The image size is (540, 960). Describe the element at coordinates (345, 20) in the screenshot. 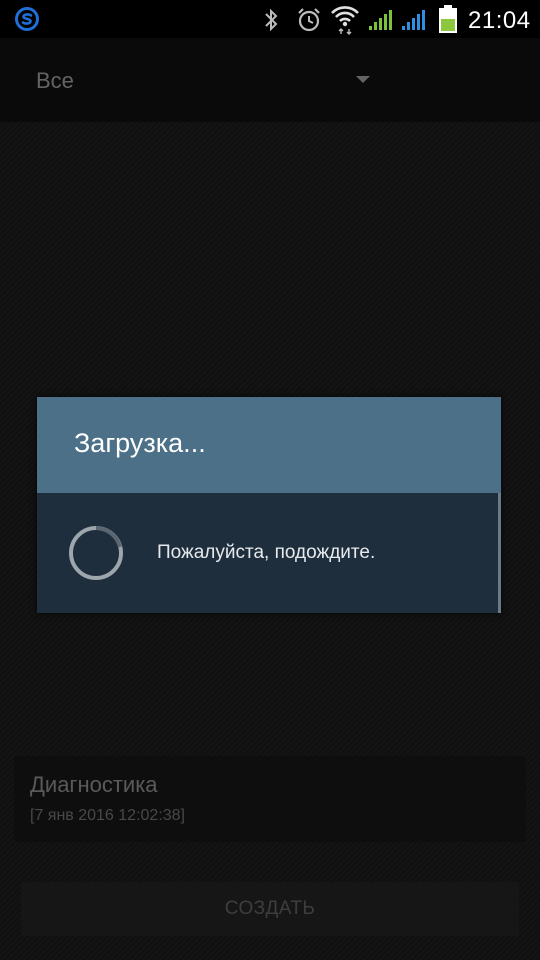

I see `wifi-icon` at that location.